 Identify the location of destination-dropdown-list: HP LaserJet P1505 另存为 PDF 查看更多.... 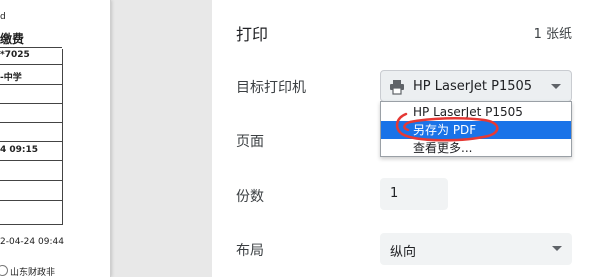
(476, 129).